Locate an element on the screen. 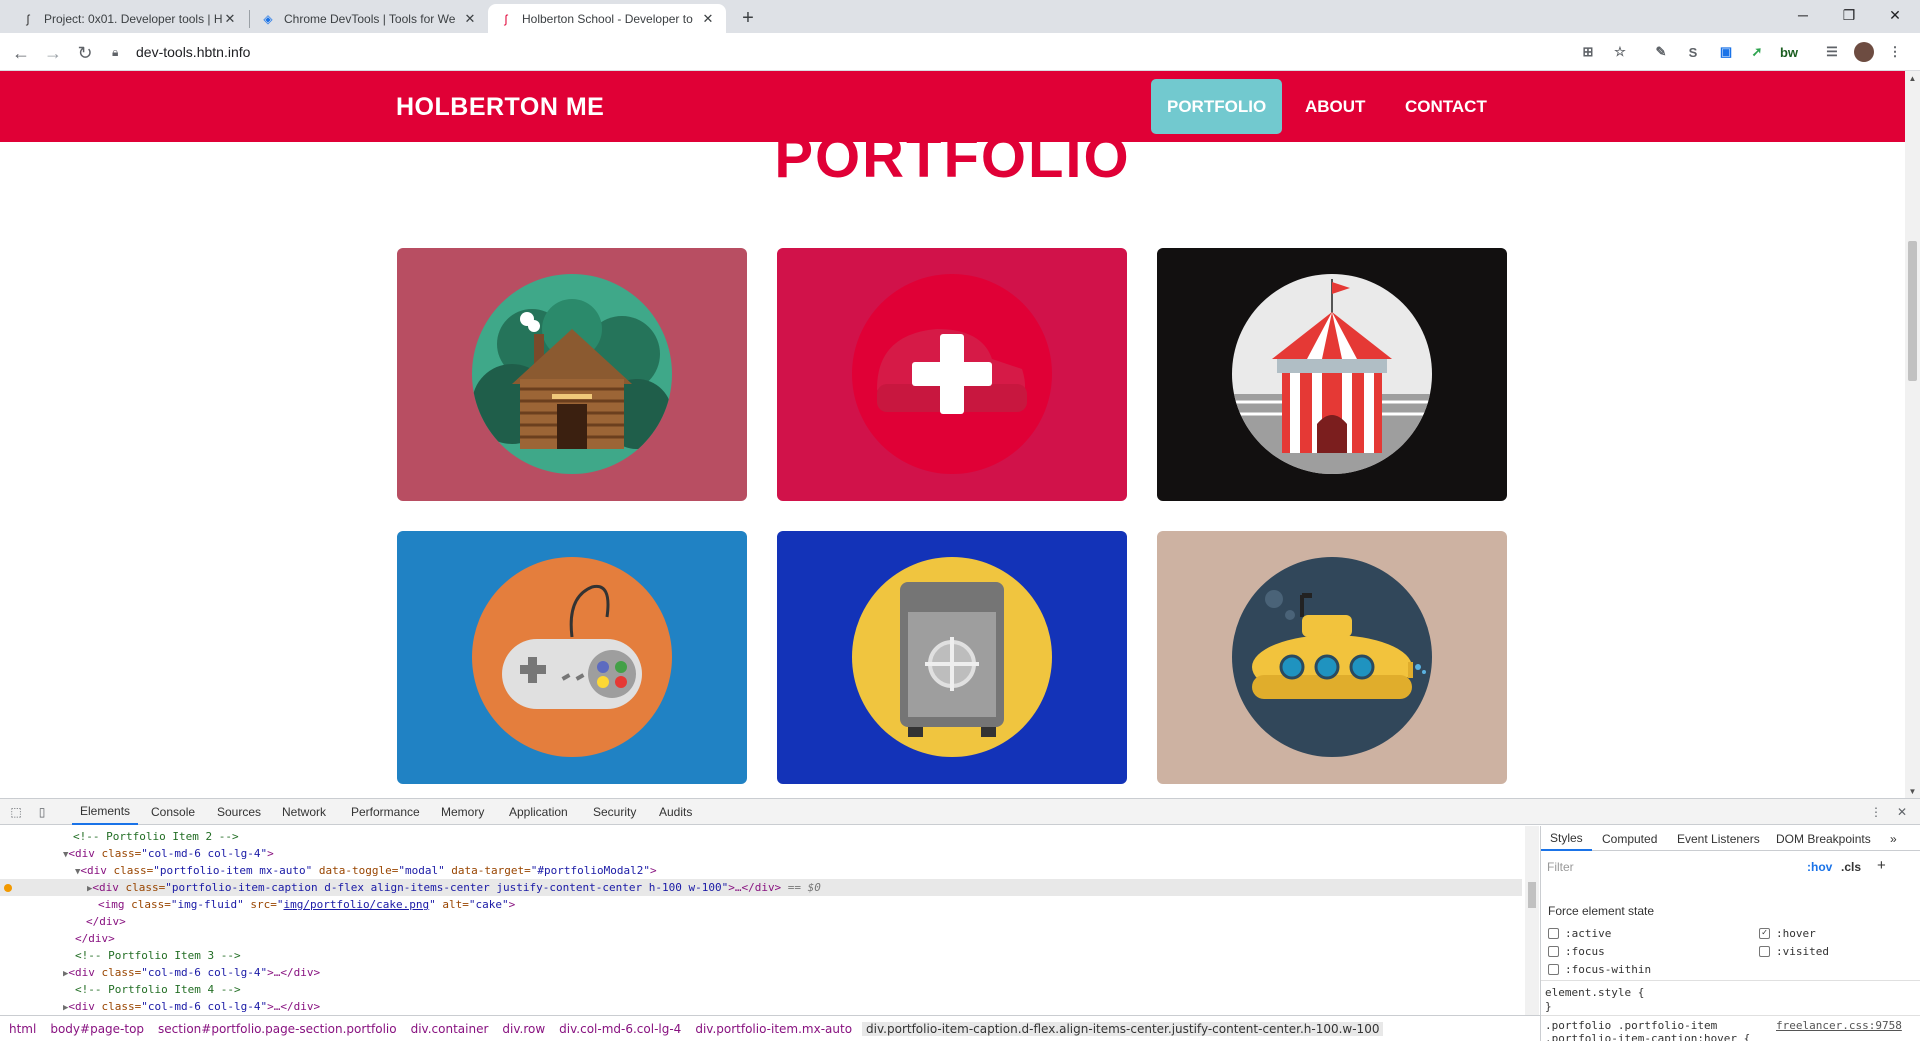 The image size is (1920, 1041). browser-tab-project: ʃ Project: 0x01. Developer tools | H ✕ is located at coordinates (129, 18).